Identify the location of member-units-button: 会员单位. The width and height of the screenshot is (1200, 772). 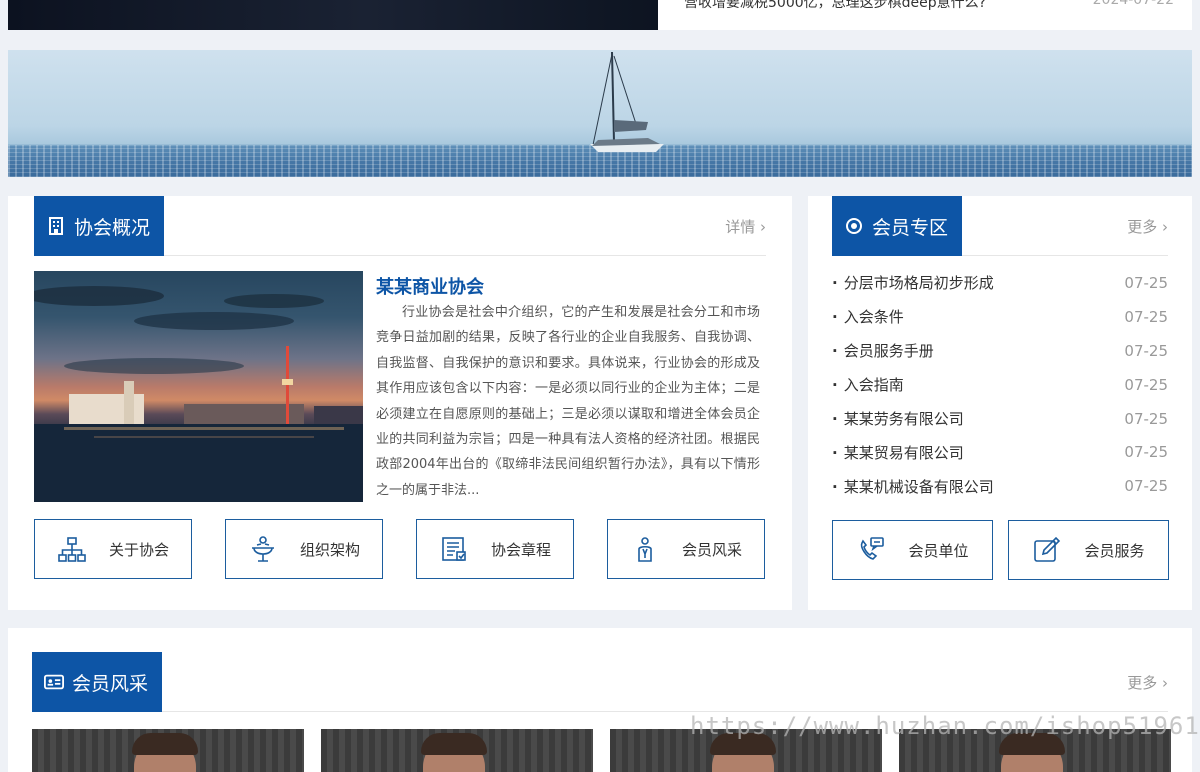
(912, 550).